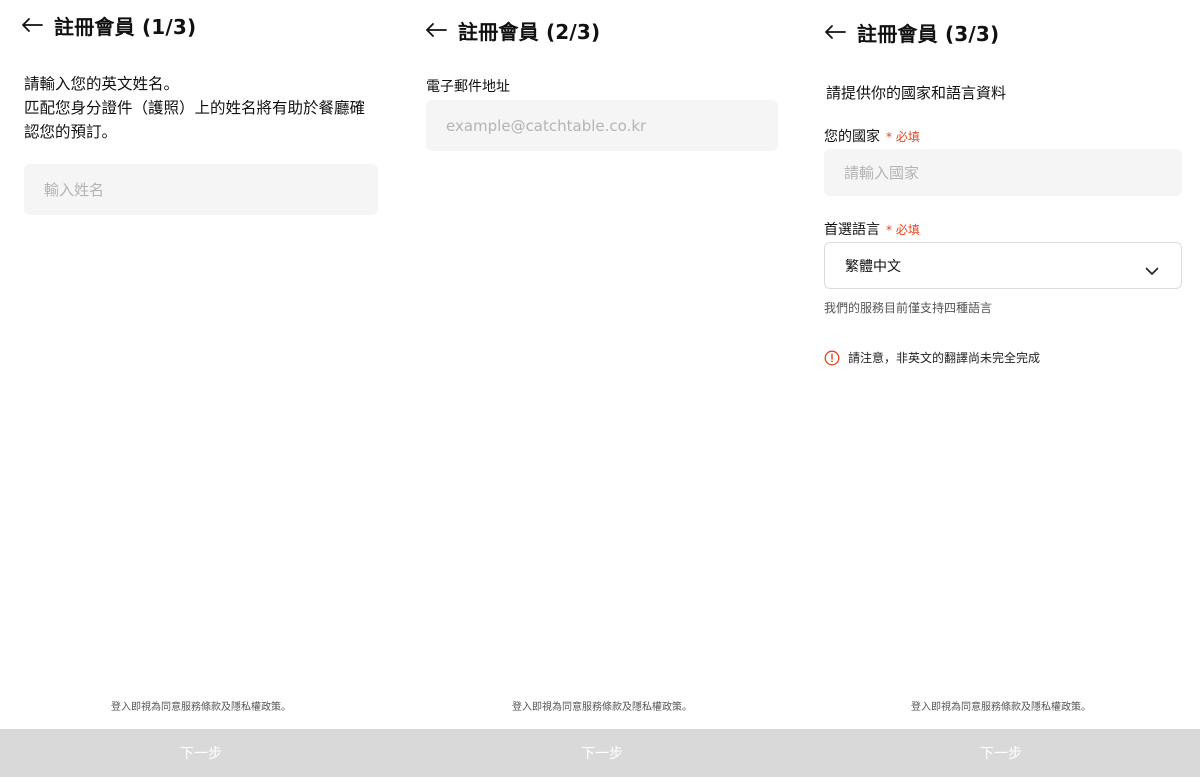  I want to click on page-title: 註冊會員 (2/3), so click(529, 31).